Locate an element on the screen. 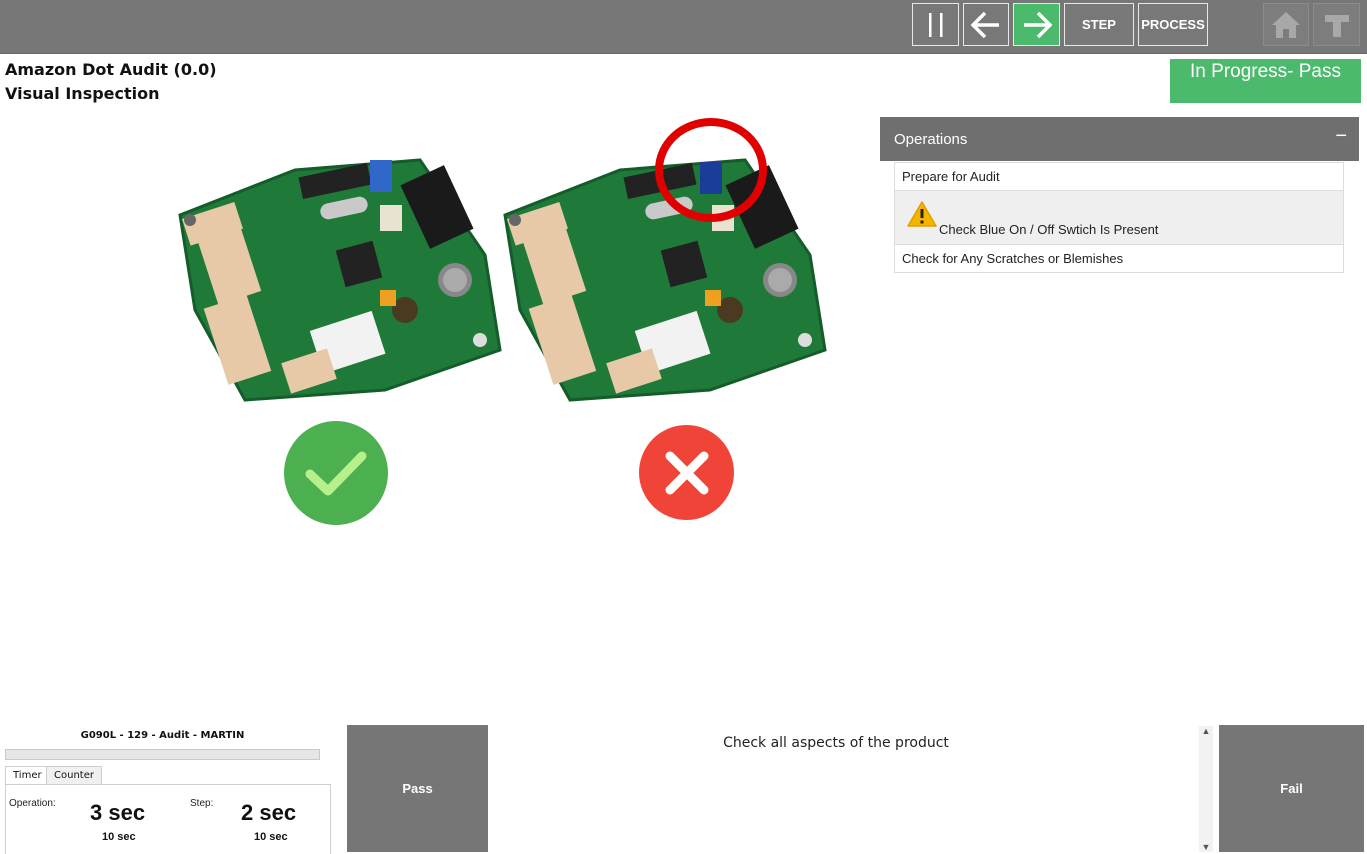 The height and width of the screenshot is (854, 1367). warning-icon is located at coordinates (922, 214).